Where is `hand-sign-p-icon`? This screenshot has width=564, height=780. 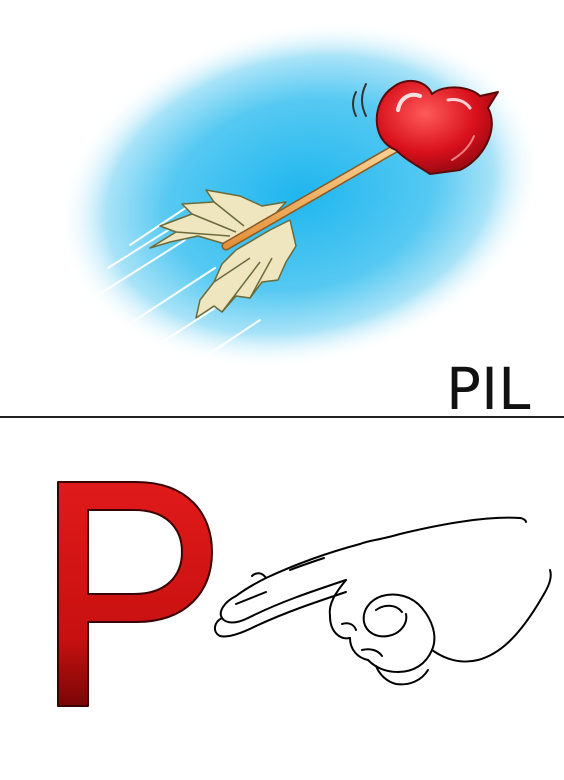
hand-sign-p-icon is located at coordinates (383, 601).